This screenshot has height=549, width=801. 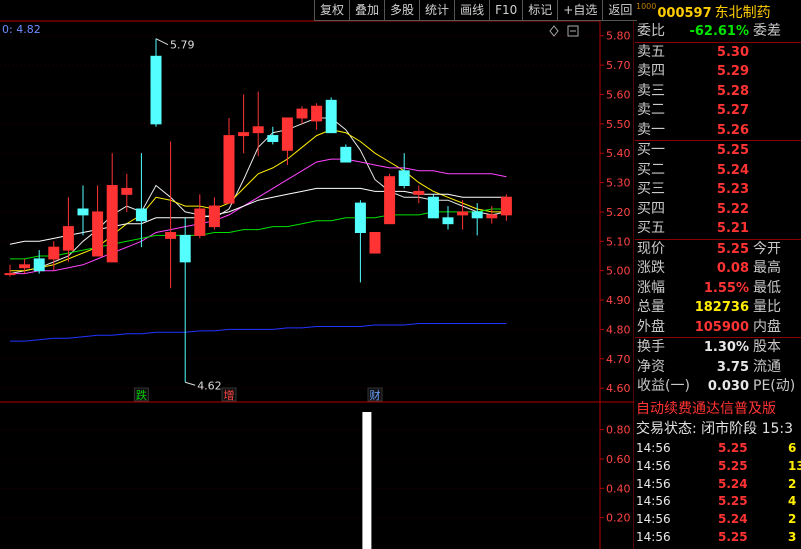 What do you see at coordinates (651, 287) in the screenshot?
I see `stat-label: 涨幅` at bounding box center [651, 287].